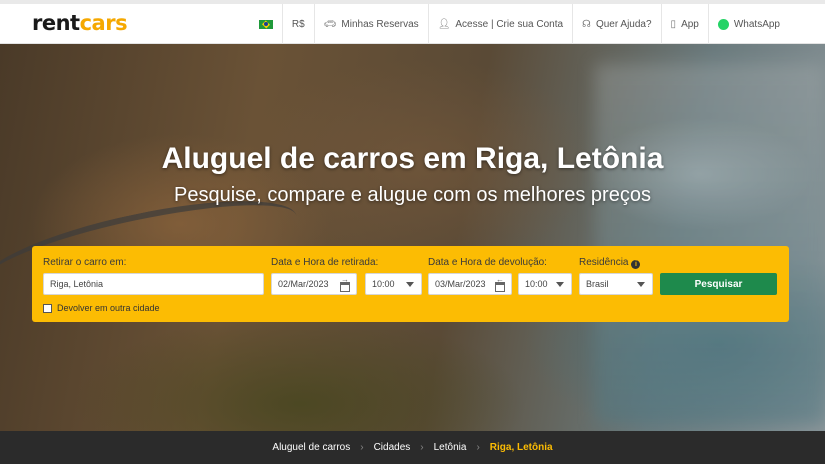  I want to click on nav-help: ☊ Quer Ajuda?, so click(616, 24).